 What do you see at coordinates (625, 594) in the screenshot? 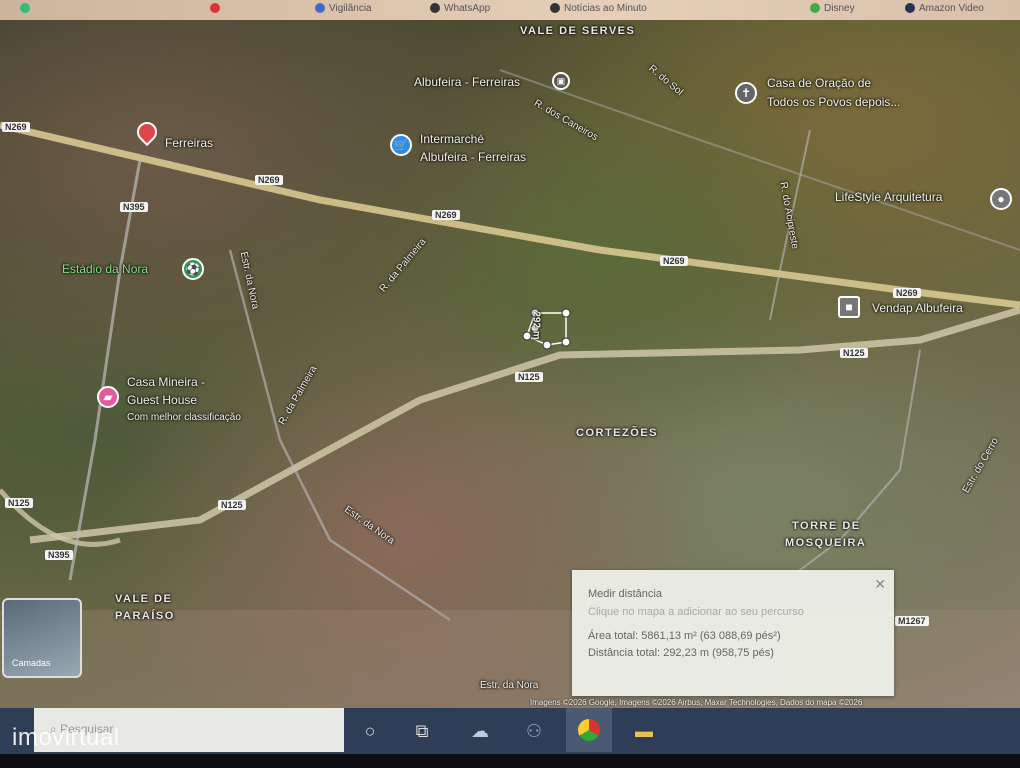
I see `measure-title: Medir distância` at bounding box center [625, 594].